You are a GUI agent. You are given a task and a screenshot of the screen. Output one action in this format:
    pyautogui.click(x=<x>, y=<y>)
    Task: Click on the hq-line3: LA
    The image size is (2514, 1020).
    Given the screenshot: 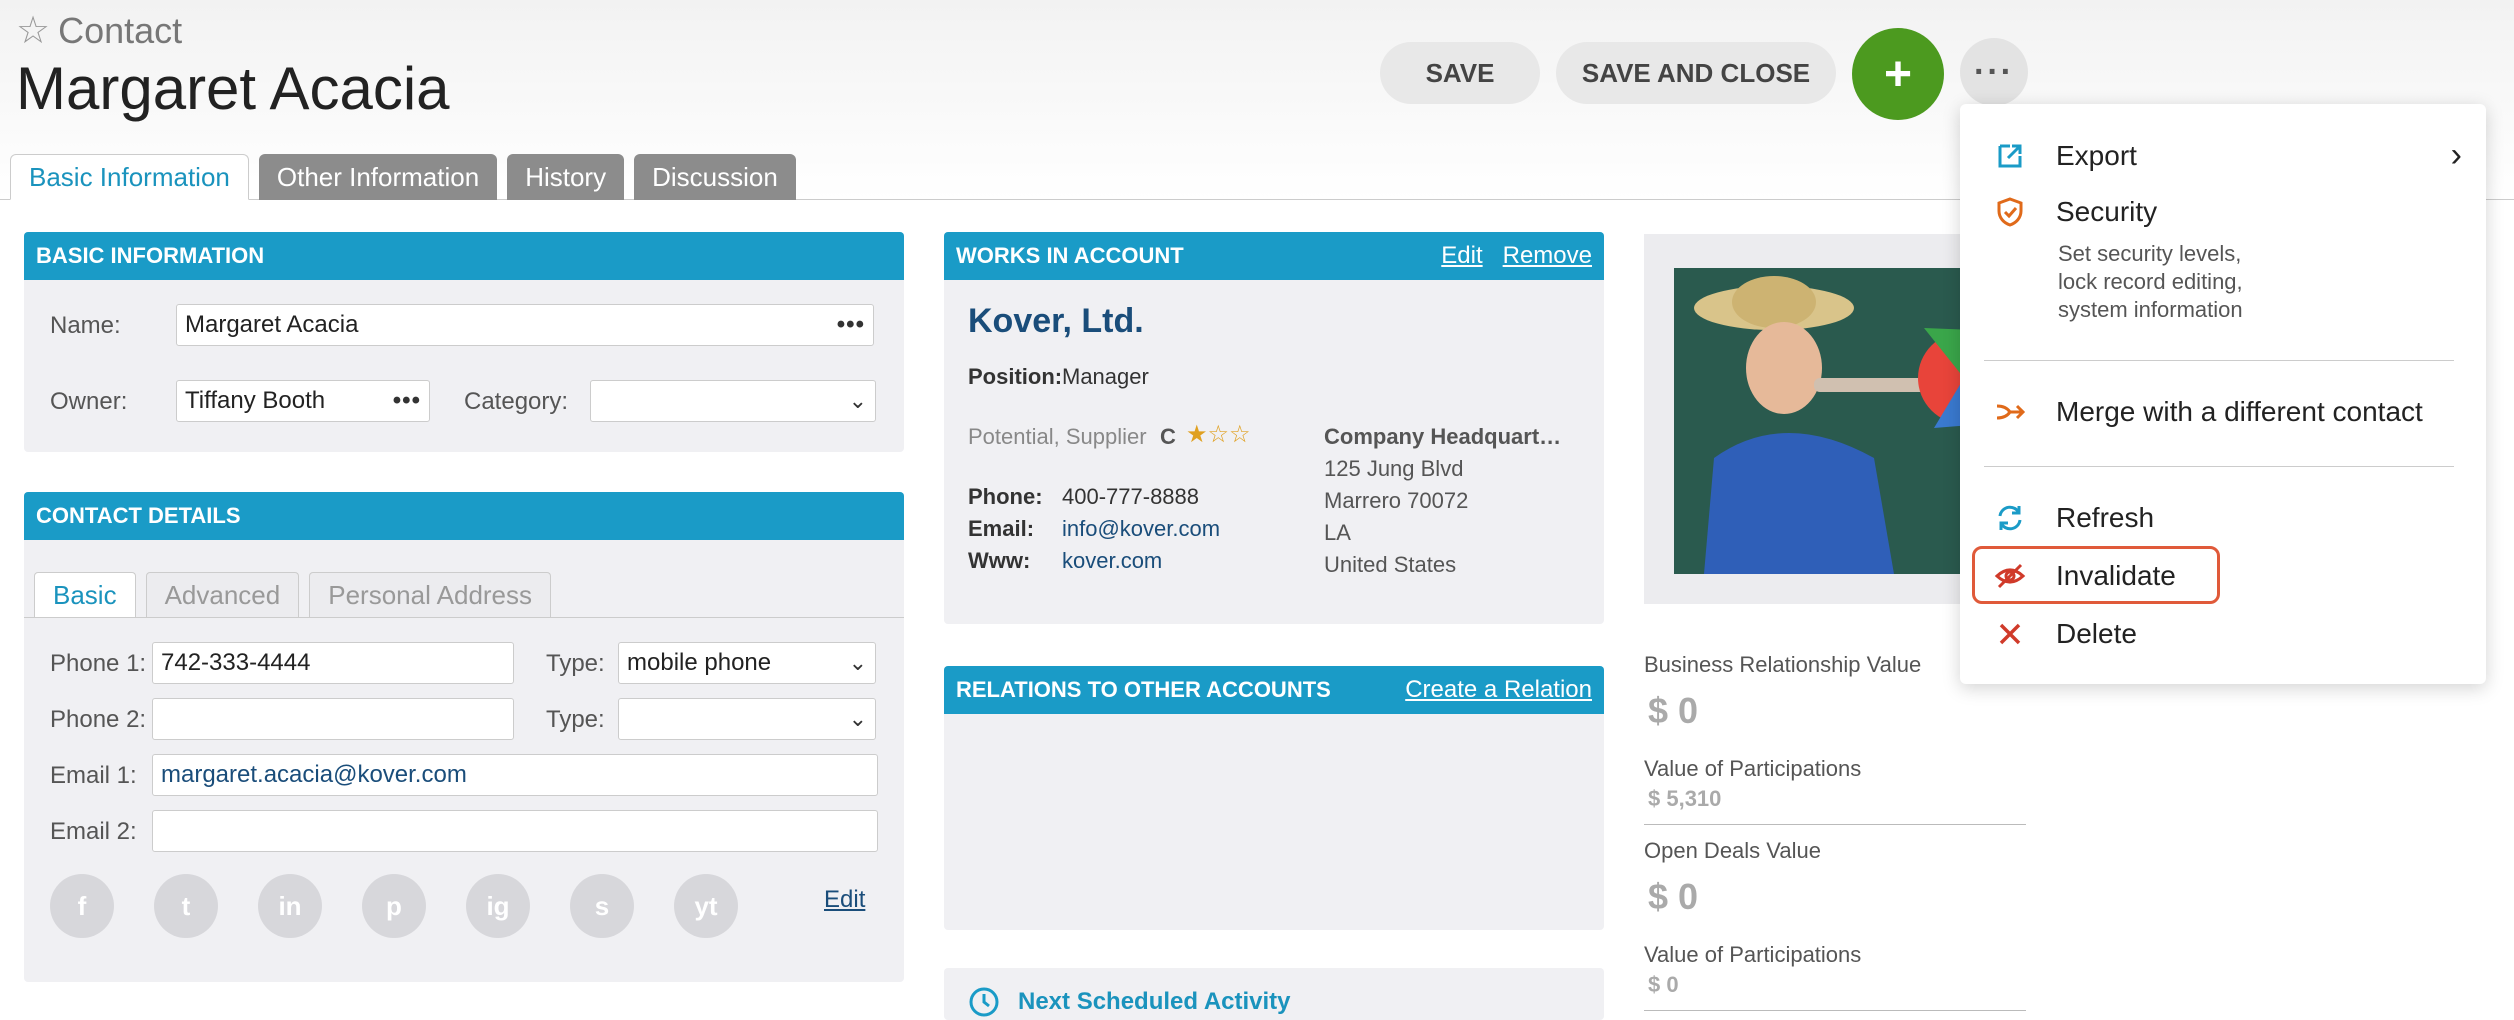 What is the action you would take?
    pyautogui.click(x=1337, y=532)
    